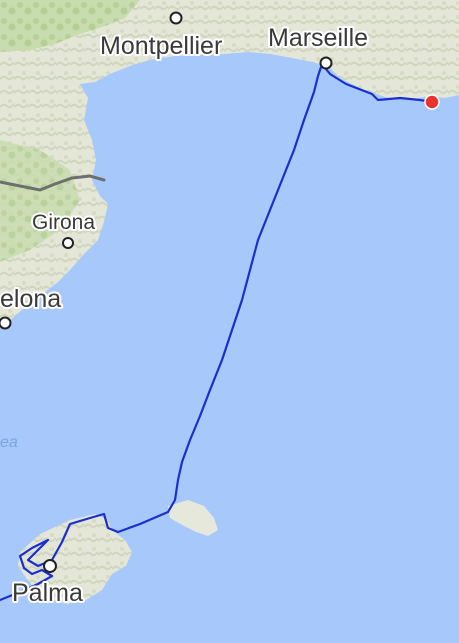 This screenshot has height=643, width=459. What do you see at coordinates (432, 102) in the screenshot?
I see `current-position-marker` at bounding box center [432, 102].